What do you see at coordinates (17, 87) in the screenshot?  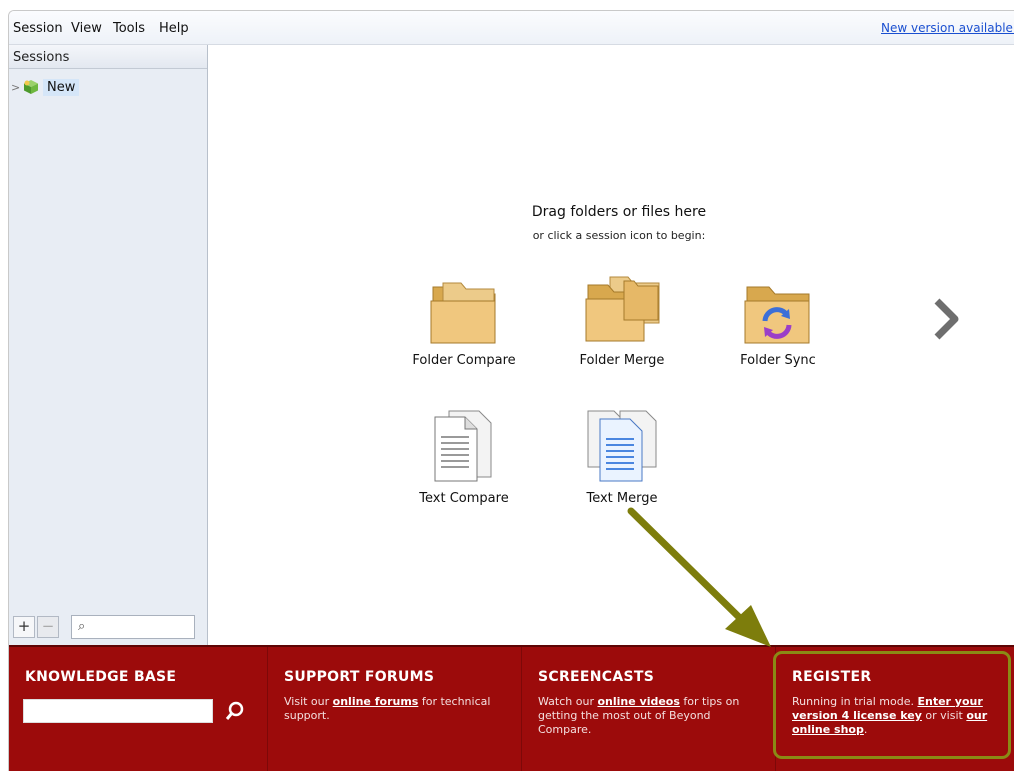 I see `expand-arrow-icon: >` at bounding box center [17, 87].